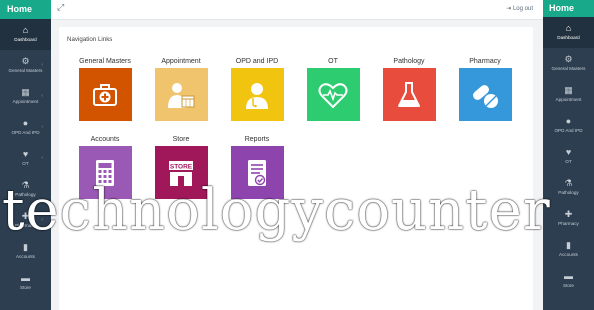 Image resolution: width=594 pixels, height=310 pixels. I want to click on logout-label: Log out, so click(522, 9).